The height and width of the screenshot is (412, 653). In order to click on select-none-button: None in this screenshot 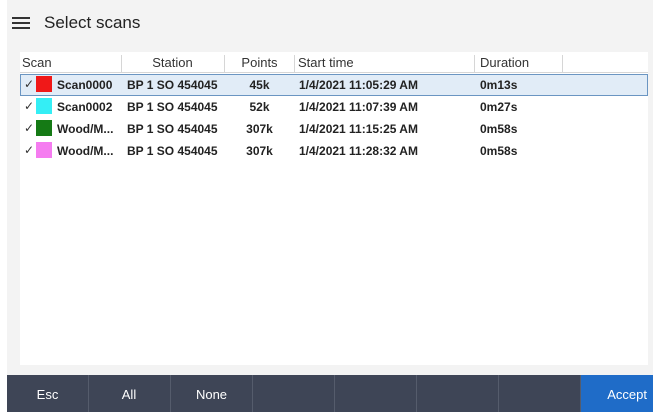, I will do `click(212, 393)`.